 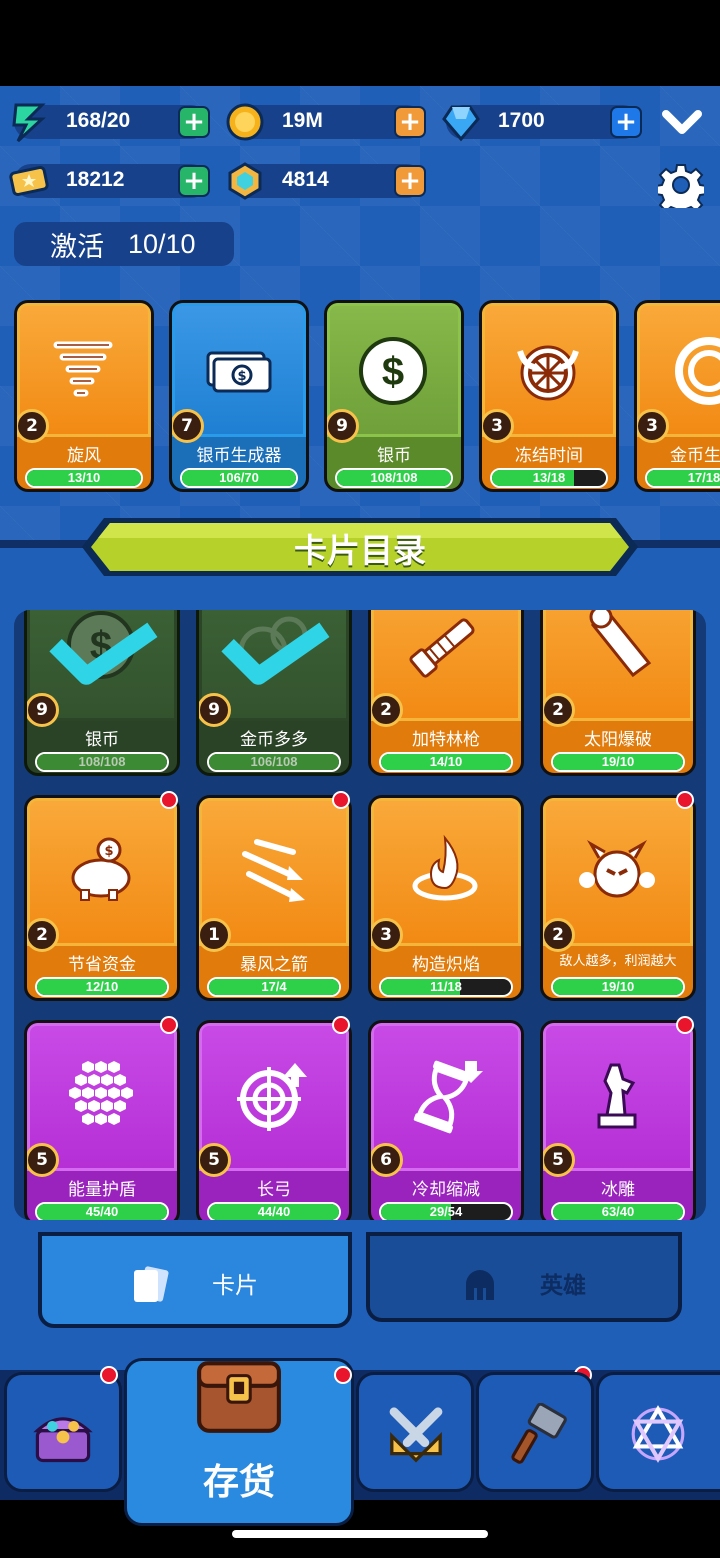 What do you see at coordinates (215, 935) in the screenshot?
I see `card-level-badge: 1` at bounding box center [215, 935].